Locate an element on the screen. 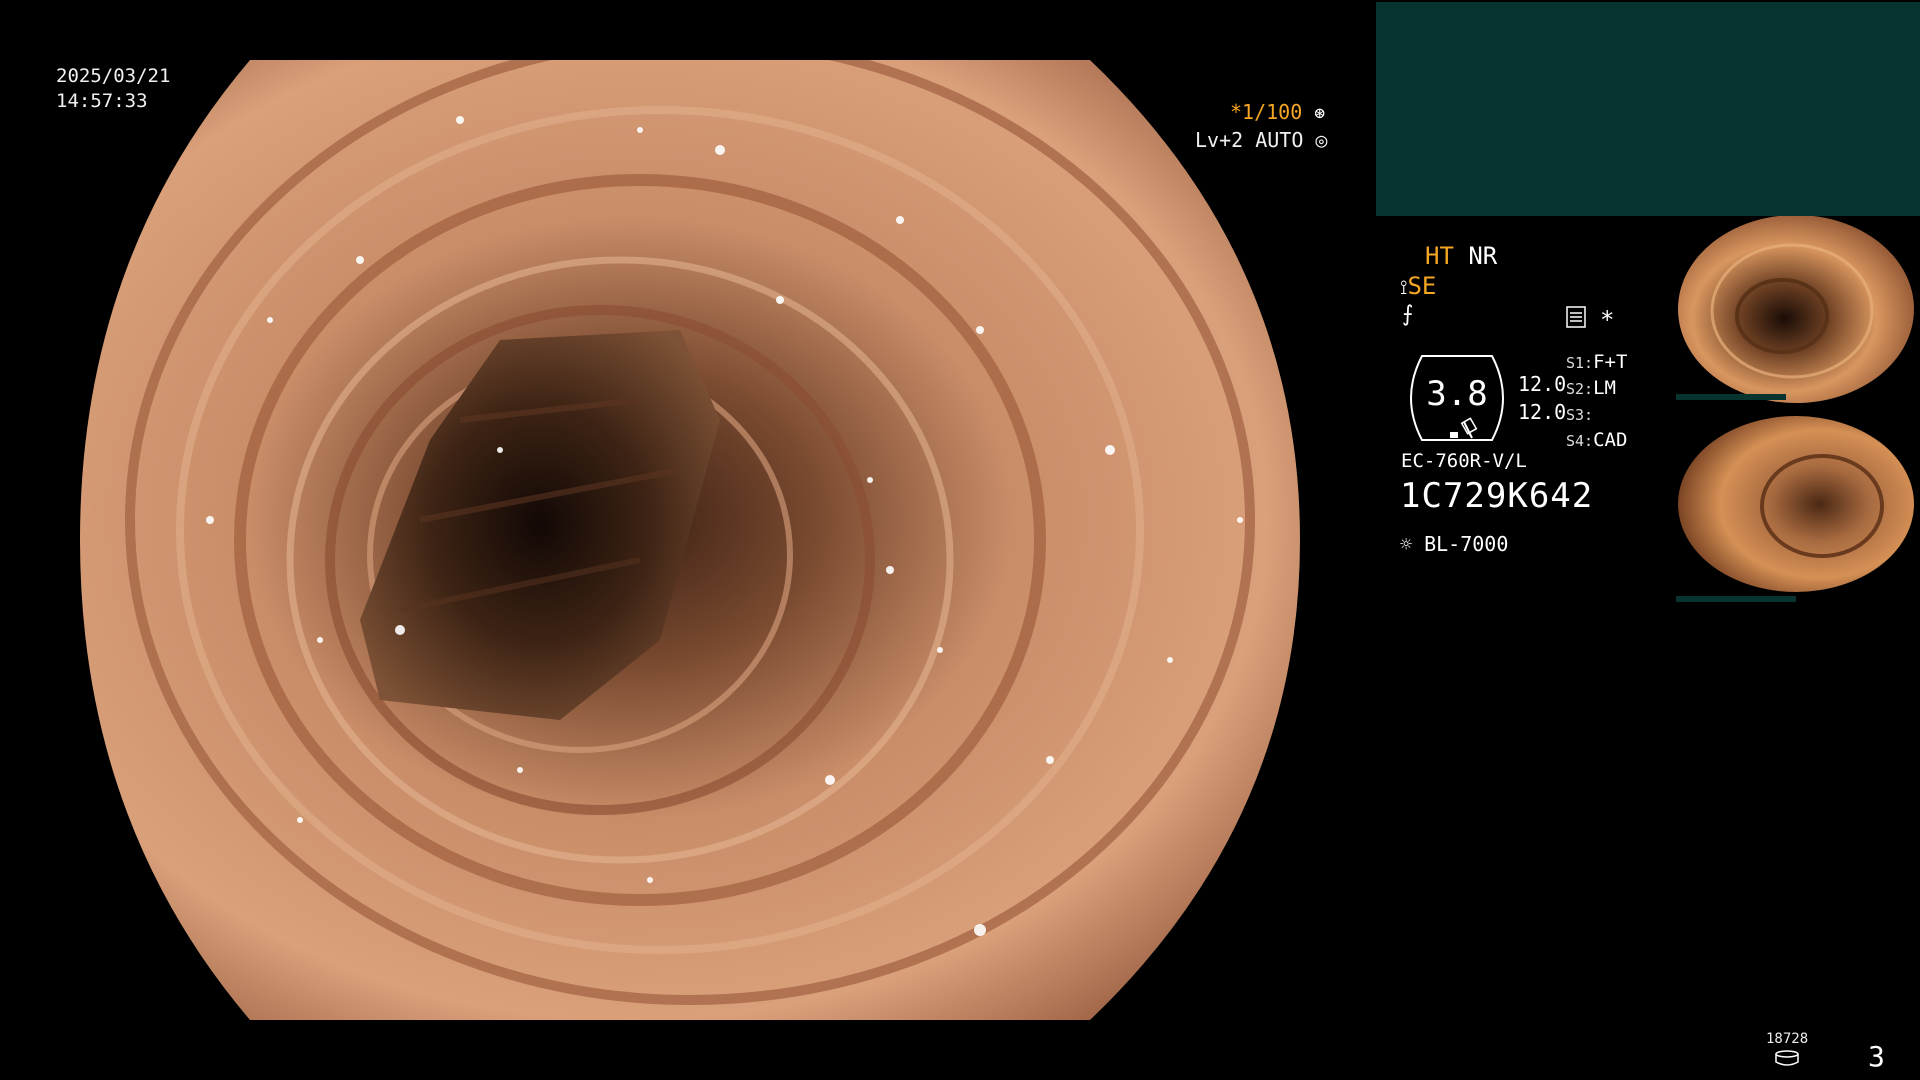  light-bulb-icon: ☼ is located at coordinates (1406, 544).